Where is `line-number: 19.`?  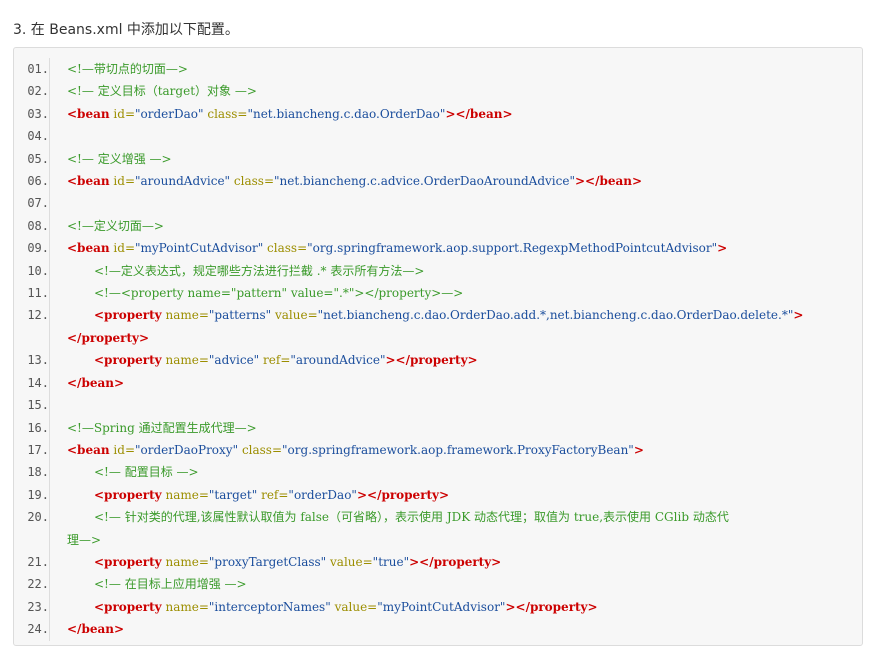 line-number: 19. is located at coordinates (32, 495).